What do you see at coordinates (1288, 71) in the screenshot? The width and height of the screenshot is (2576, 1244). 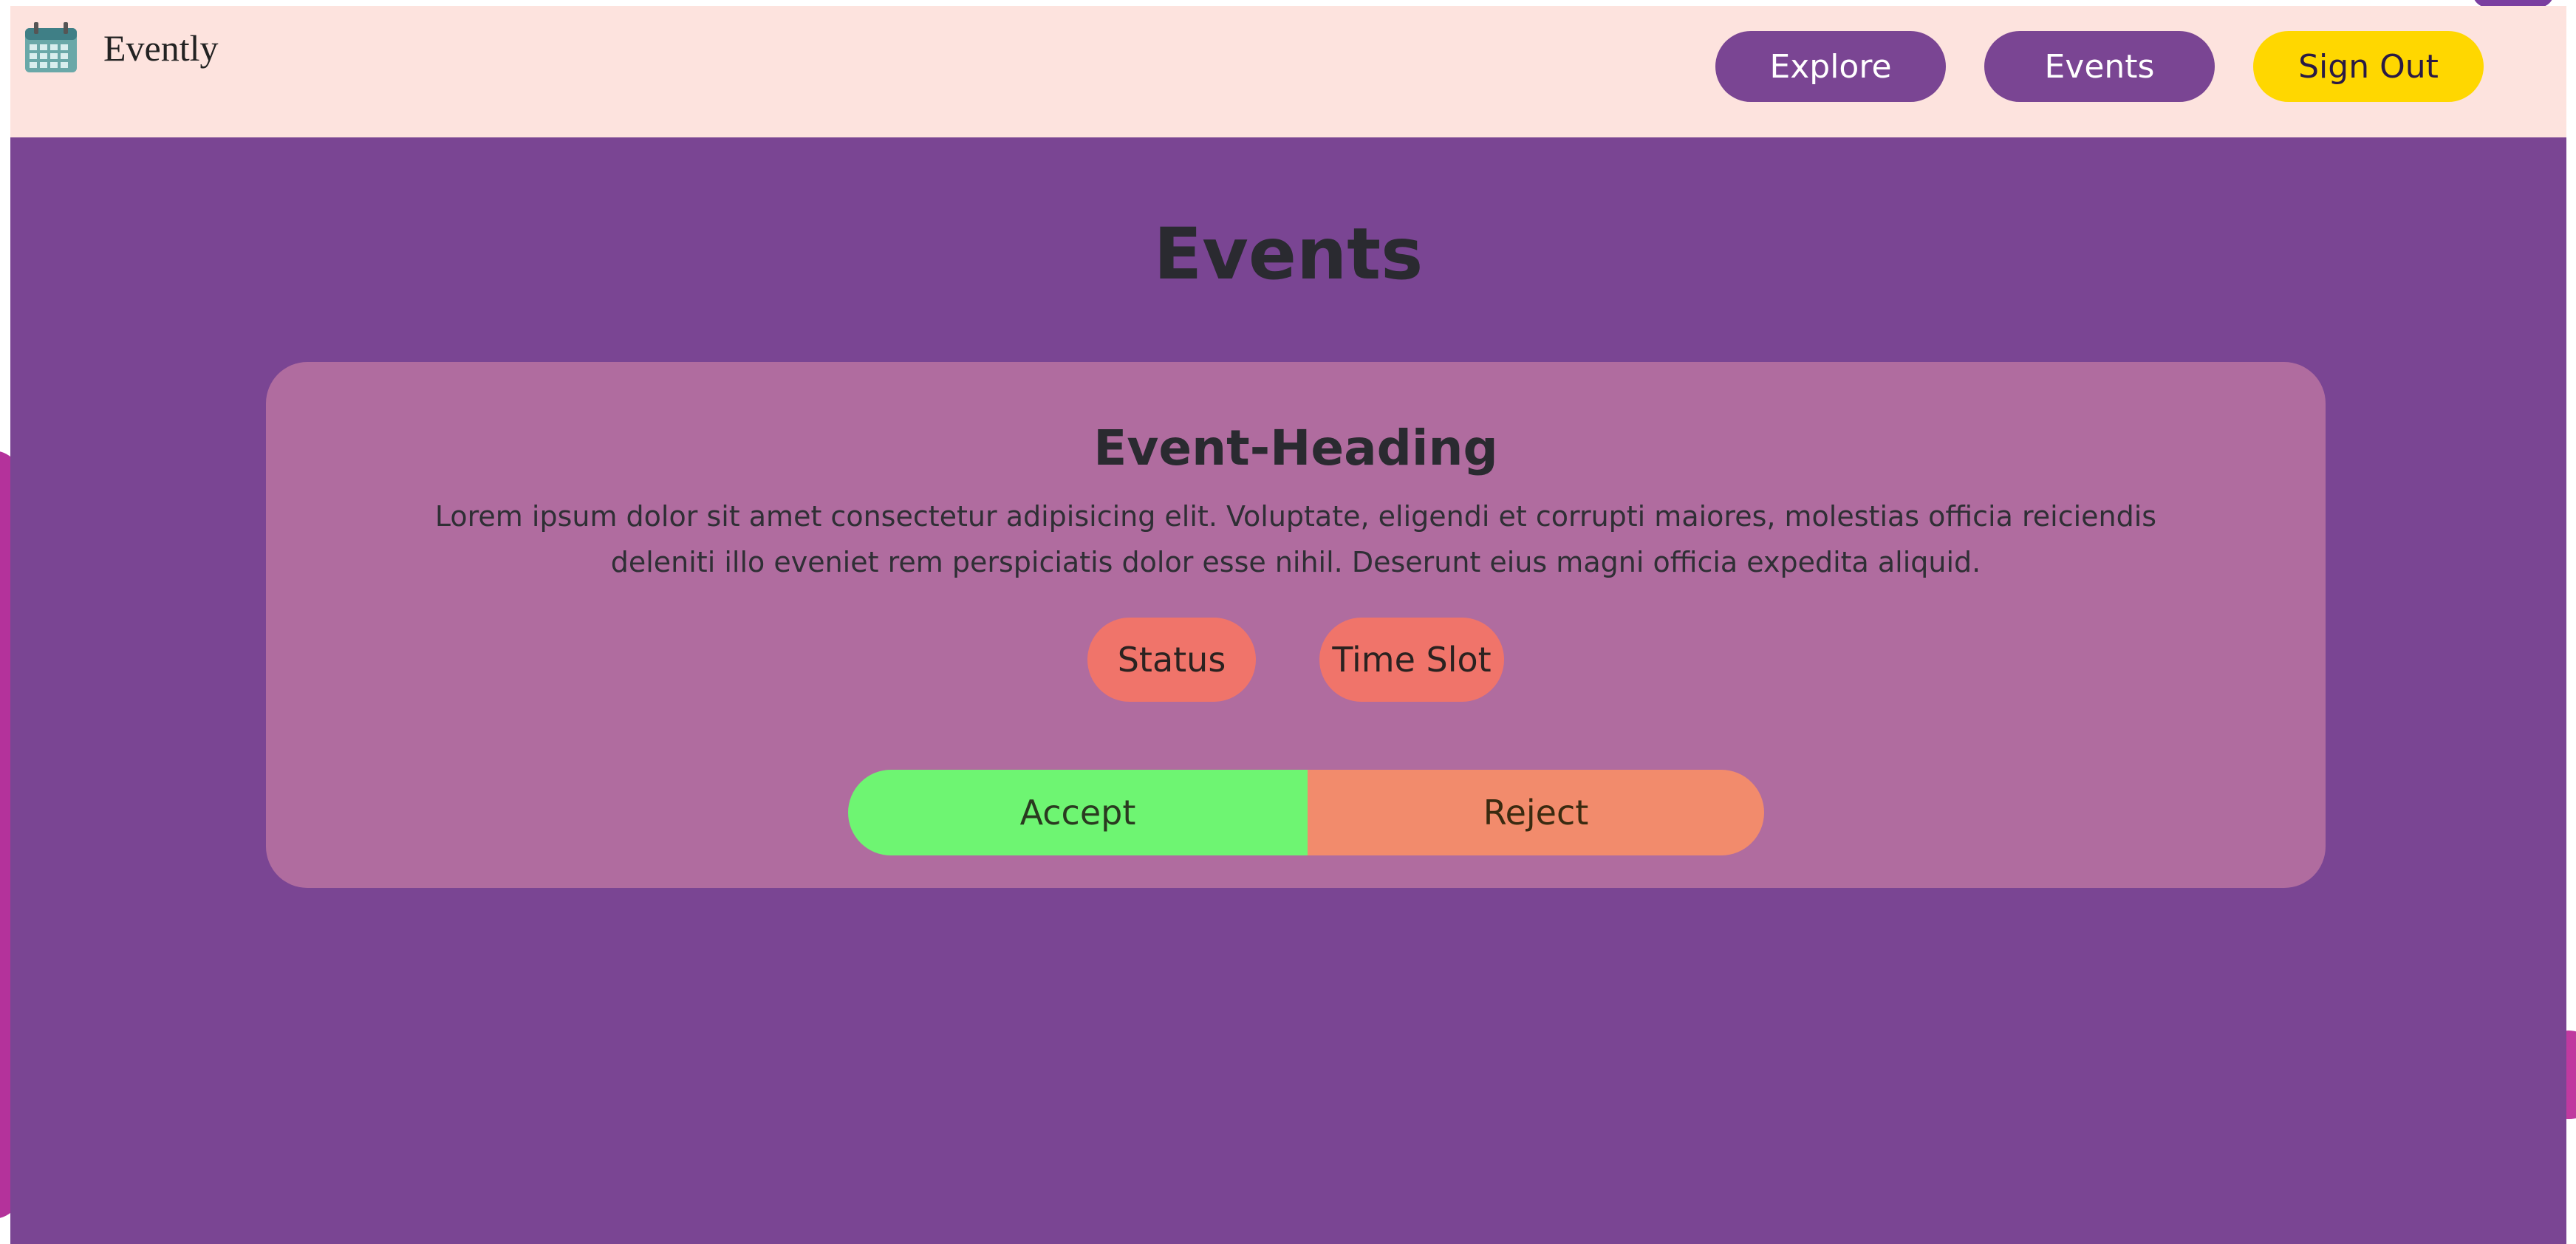 I see `navbar: Evently Explore Events Sign Out` at bounding box center [1288, 71].